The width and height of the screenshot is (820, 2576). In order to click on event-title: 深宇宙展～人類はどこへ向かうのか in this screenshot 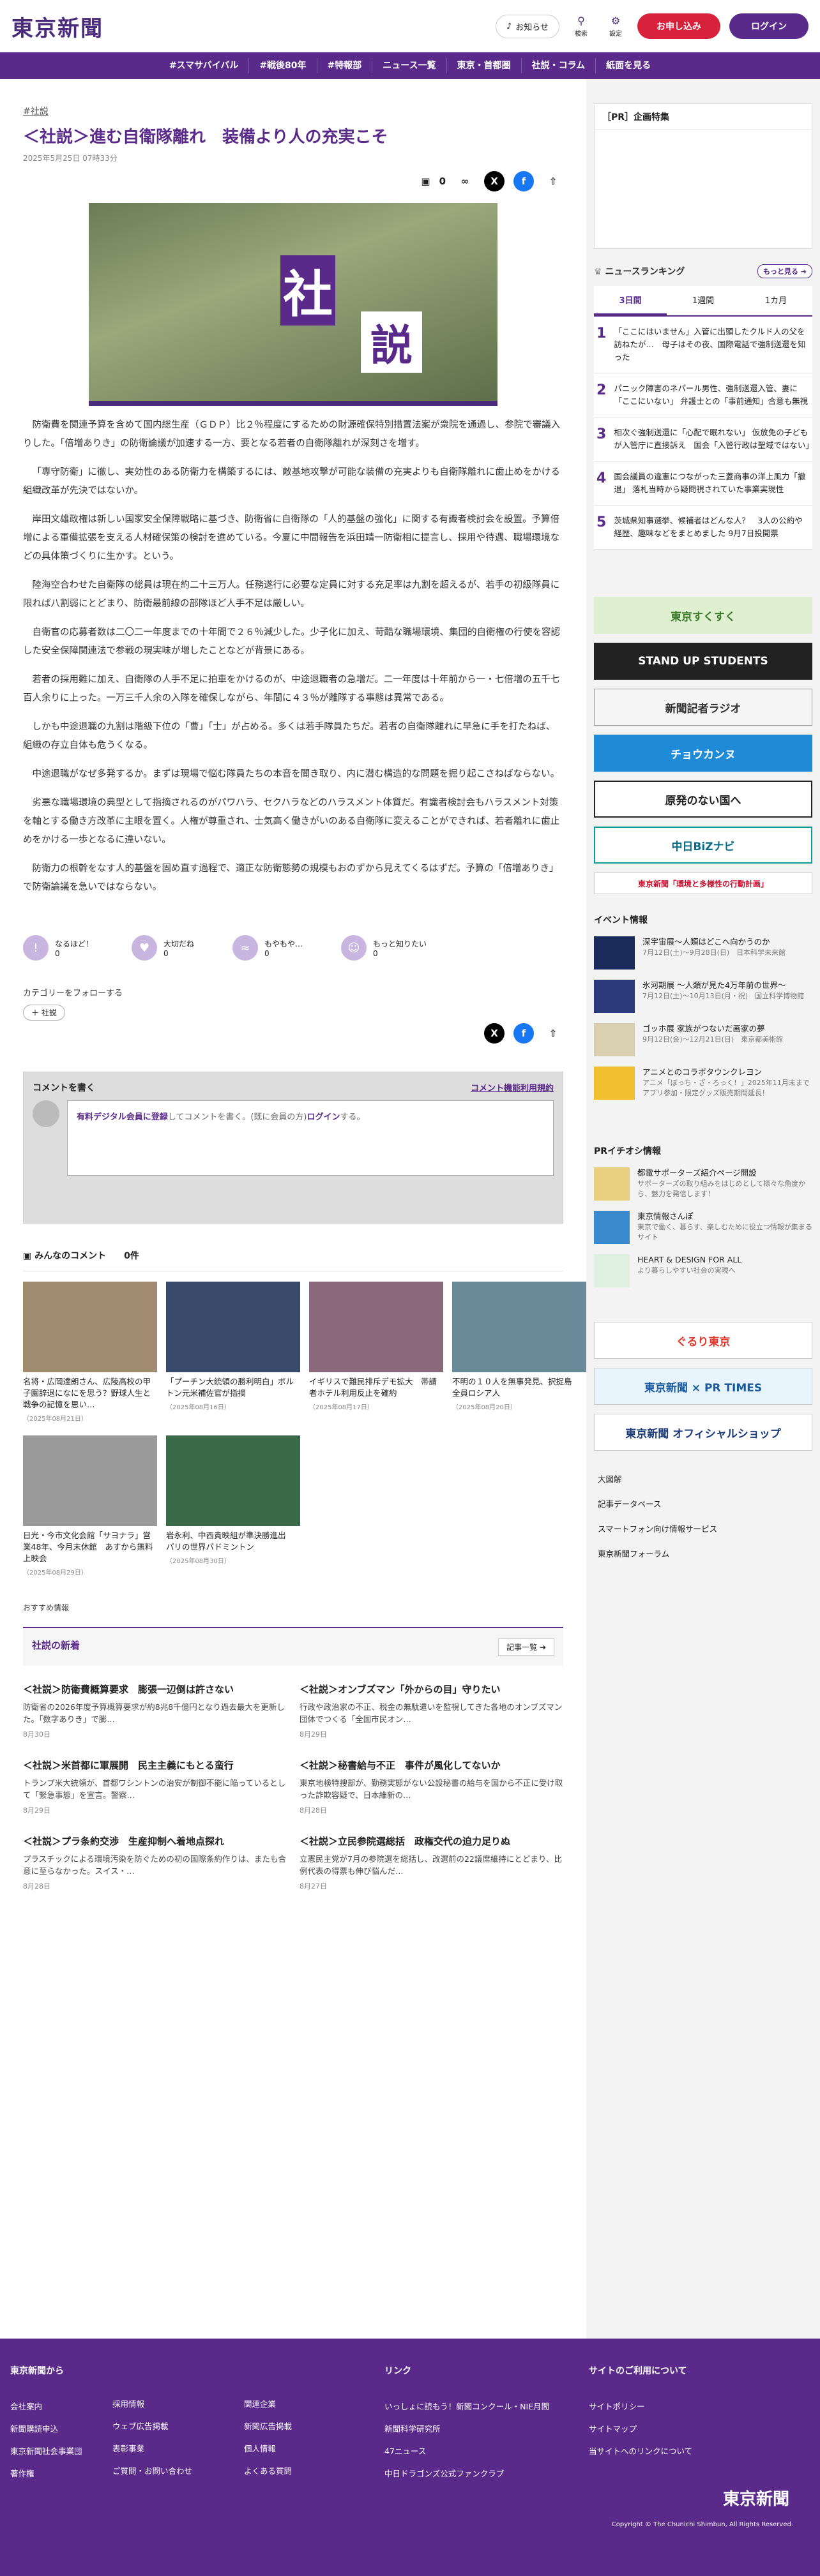, I will do `click(706, 942)`.